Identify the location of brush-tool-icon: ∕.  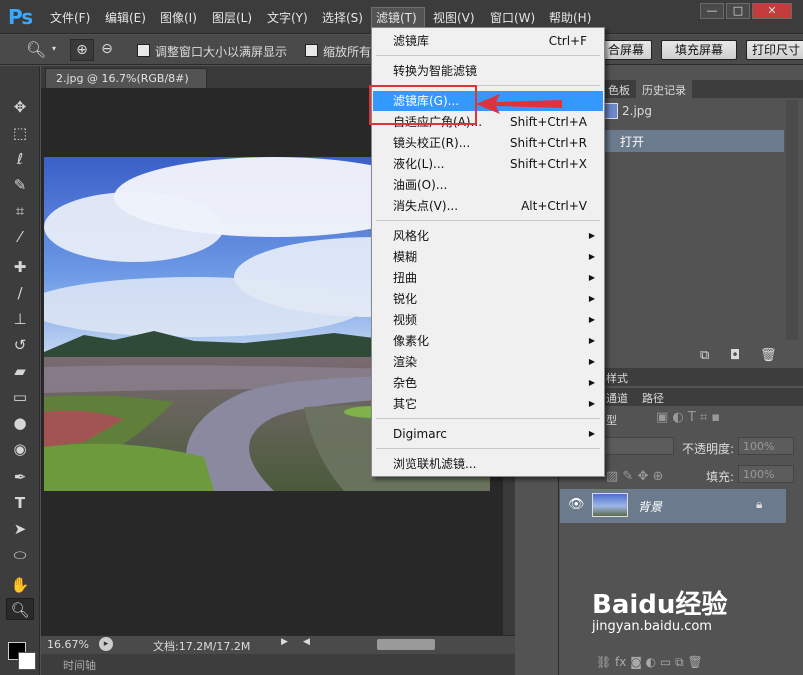
(20, 293).